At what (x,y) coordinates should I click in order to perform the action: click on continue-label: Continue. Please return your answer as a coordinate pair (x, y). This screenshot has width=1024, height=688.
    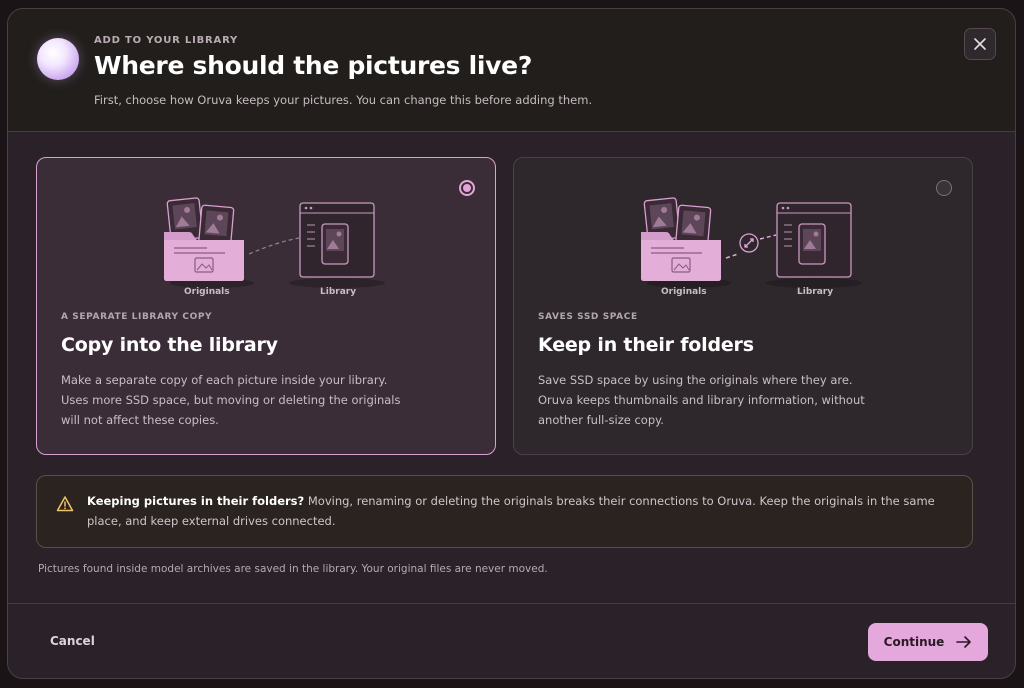
    Looking at the image, I should click on (914, 642).